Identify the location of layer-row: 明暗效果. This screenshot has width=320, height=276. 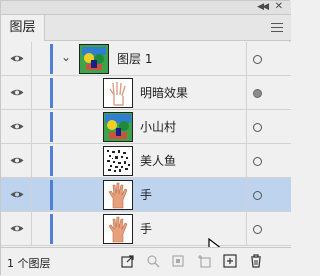
(146, 93).